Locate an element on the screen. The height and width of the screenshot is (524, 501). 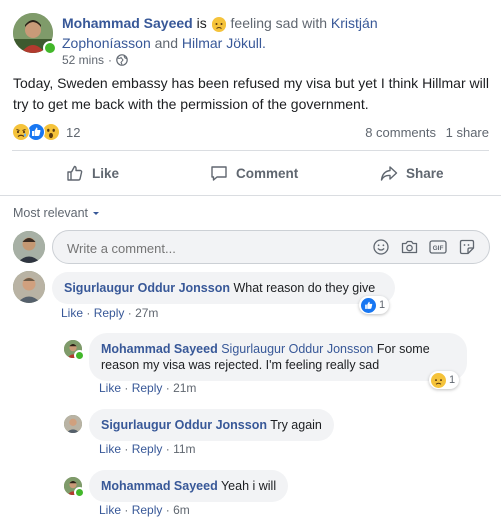
thumbs-up-icon is located at coordinates (75, 173).